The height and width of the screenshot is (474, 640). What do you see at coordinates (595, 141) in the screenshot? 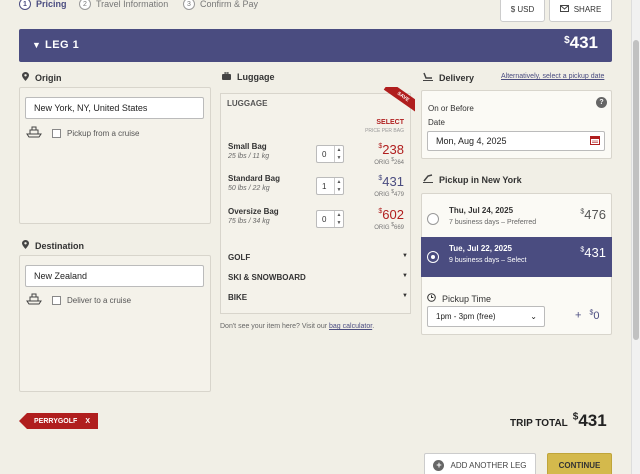
I see `calendar-icon` at bounding box center [595, 141].